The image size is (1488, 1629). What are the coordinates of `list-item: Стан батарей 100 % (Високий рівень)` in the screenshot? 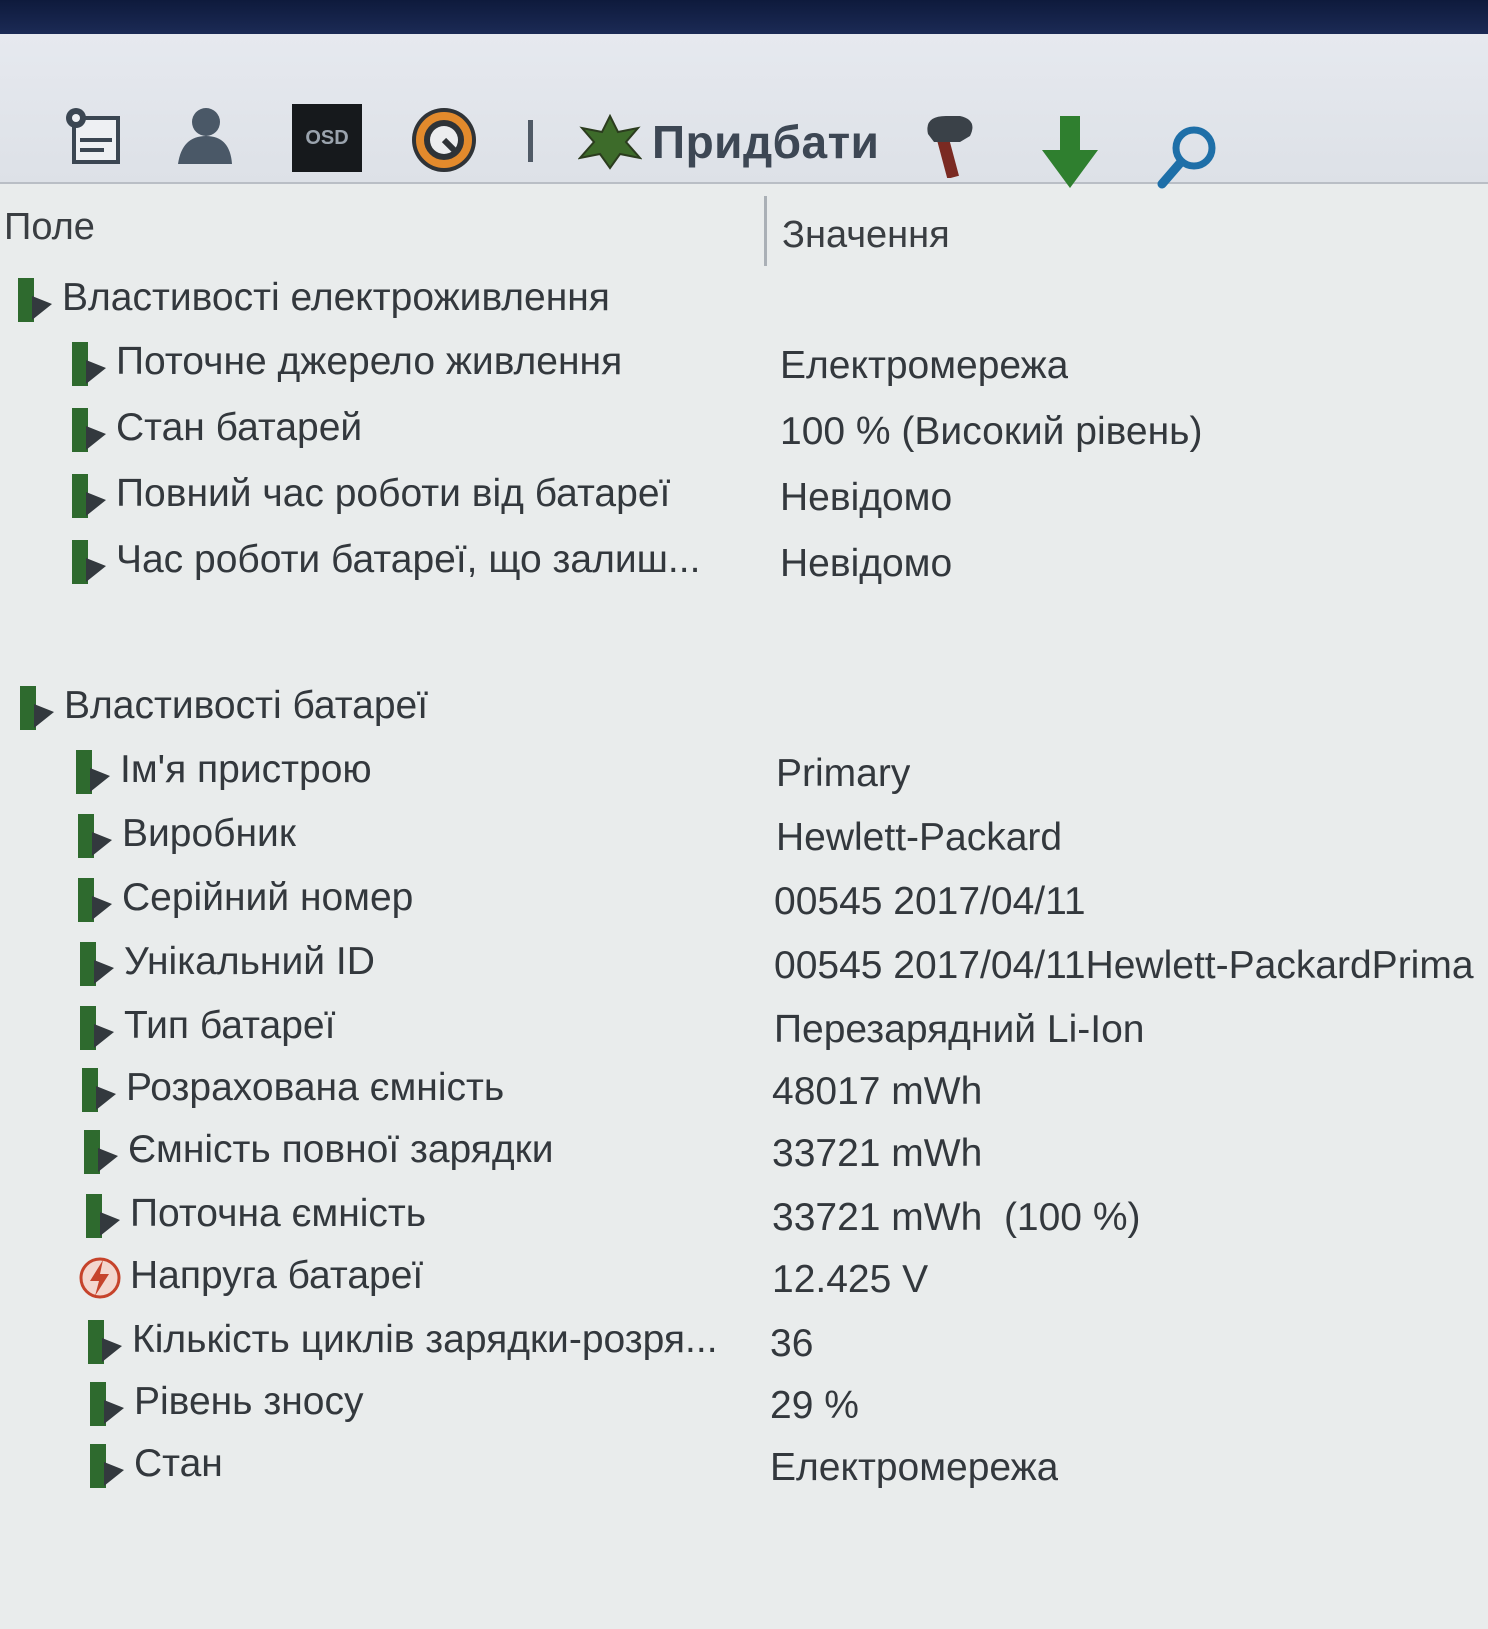 It's located at (744, 428).